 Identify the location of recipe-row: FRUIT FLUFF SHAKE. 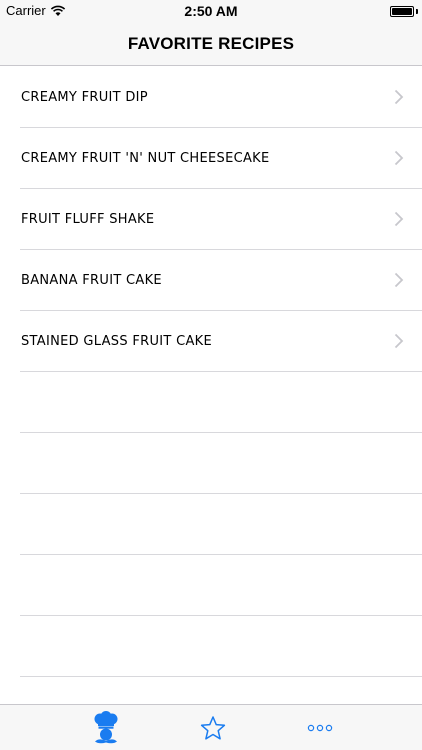
(211, 219).